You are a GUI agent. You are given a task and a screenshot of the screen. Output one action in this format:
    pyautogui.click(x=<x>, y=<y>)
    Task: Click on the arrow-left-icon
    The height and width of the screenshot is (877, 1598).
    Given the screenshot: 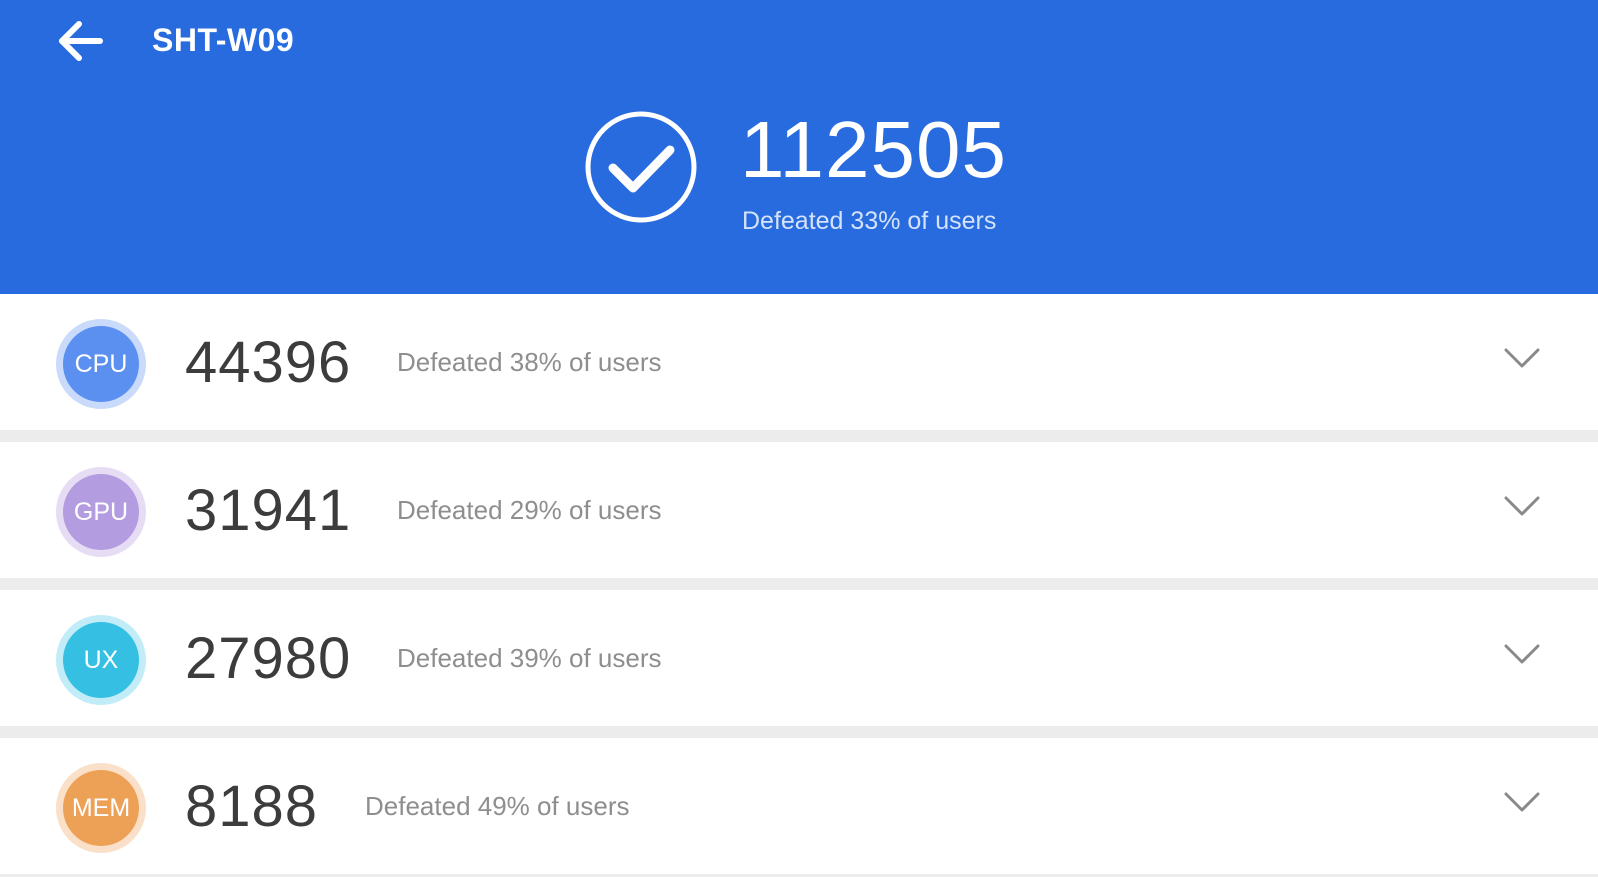 What is the action you would take?
    pyautogui.click(x=81, y=41)
    